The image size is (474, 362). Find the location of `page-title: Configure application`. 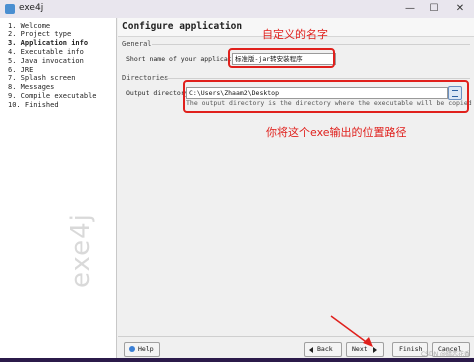

page-title: Configure application is located at coordinates (182, 26).